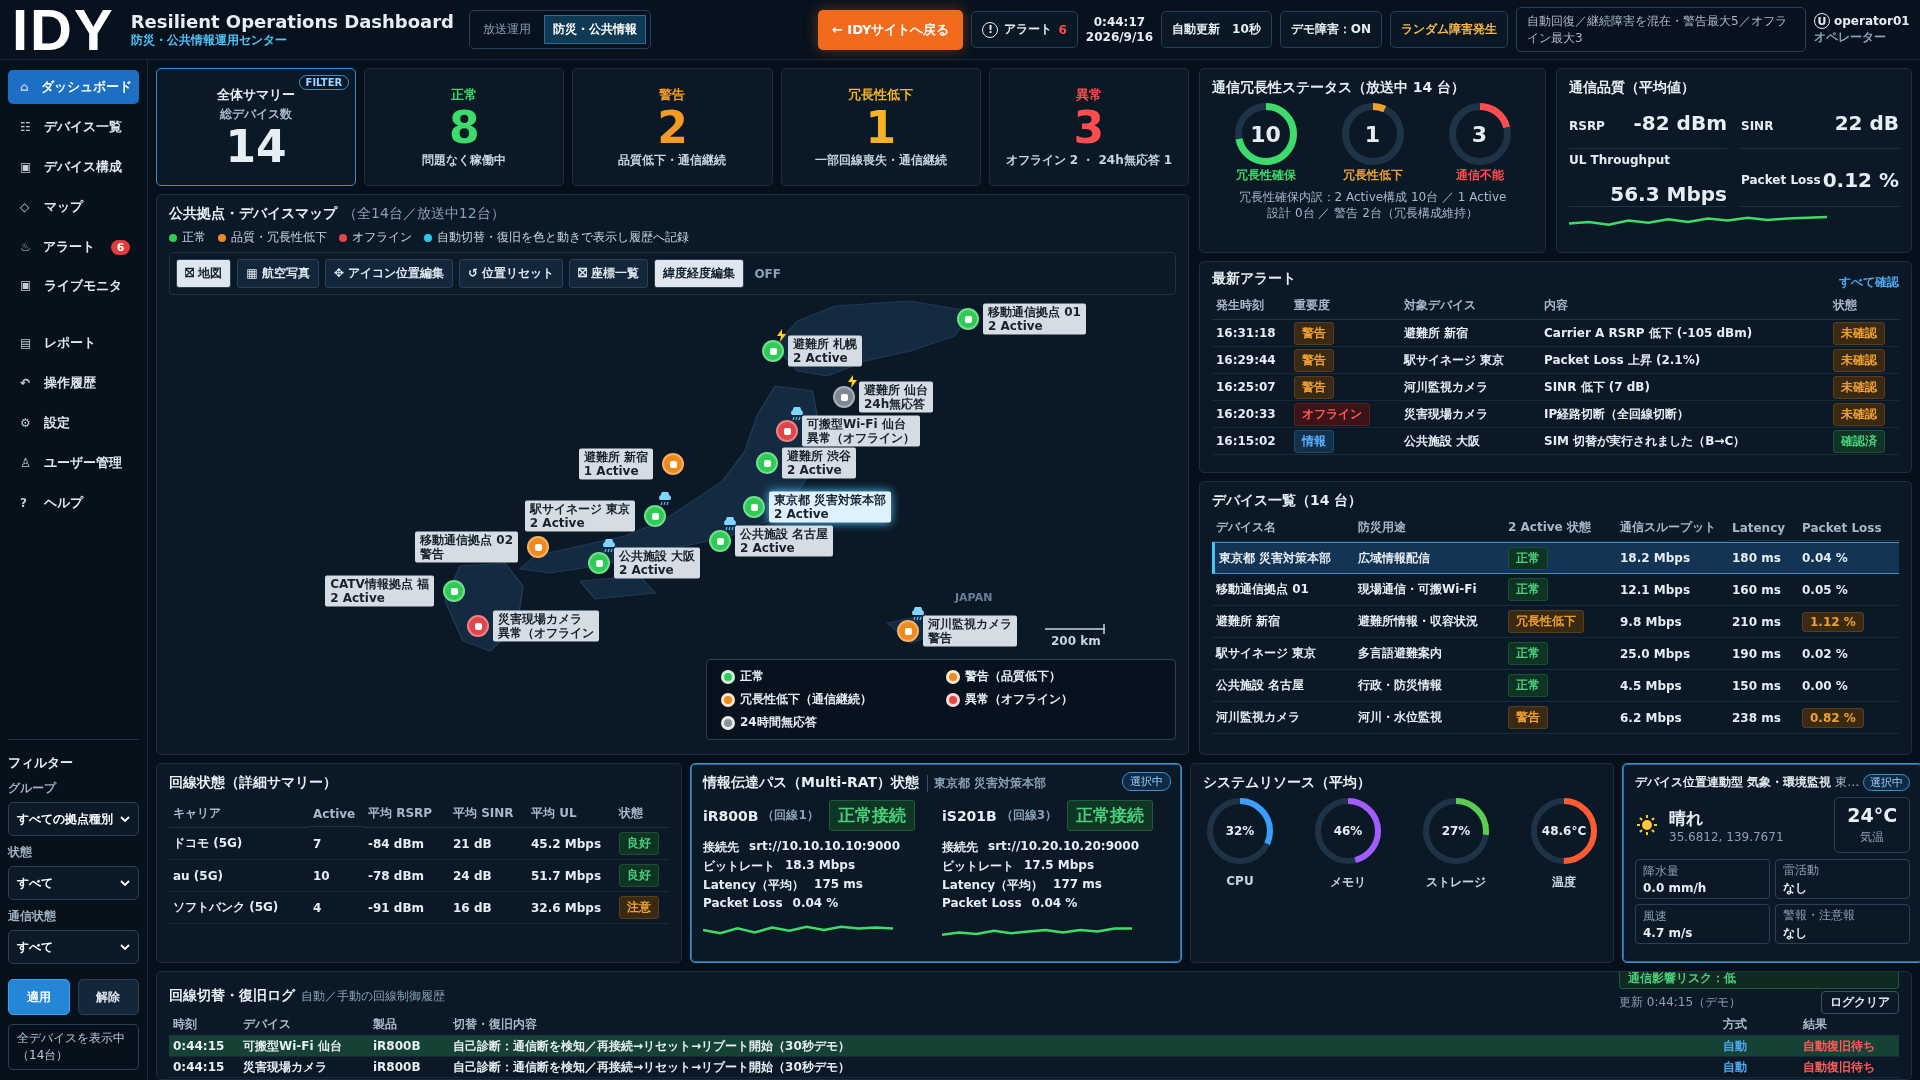 The width and height of the screenshot is (1920, 1080). Describe the element at coordinates (1283, 622) in the screenshot. I see `table-cell: 避難所 新宿` at that location.